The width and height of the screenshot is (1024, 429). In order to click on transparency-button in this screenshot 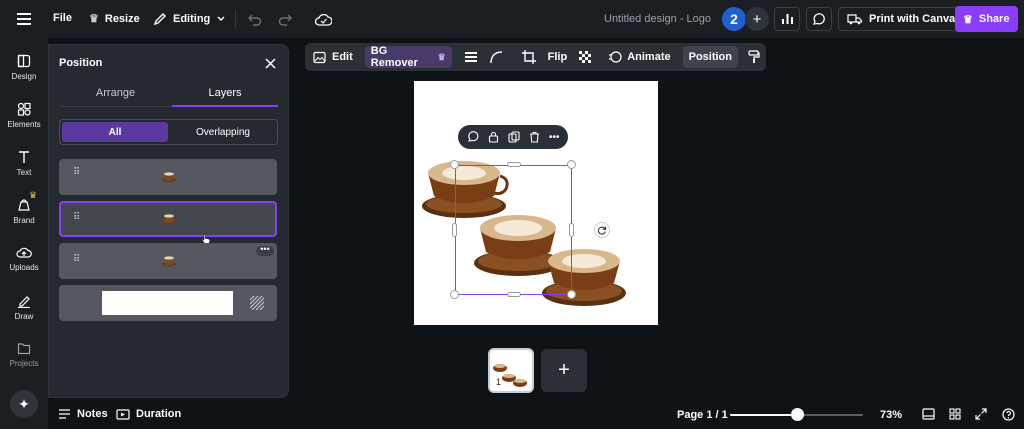, I will do `click(585, 57)`.